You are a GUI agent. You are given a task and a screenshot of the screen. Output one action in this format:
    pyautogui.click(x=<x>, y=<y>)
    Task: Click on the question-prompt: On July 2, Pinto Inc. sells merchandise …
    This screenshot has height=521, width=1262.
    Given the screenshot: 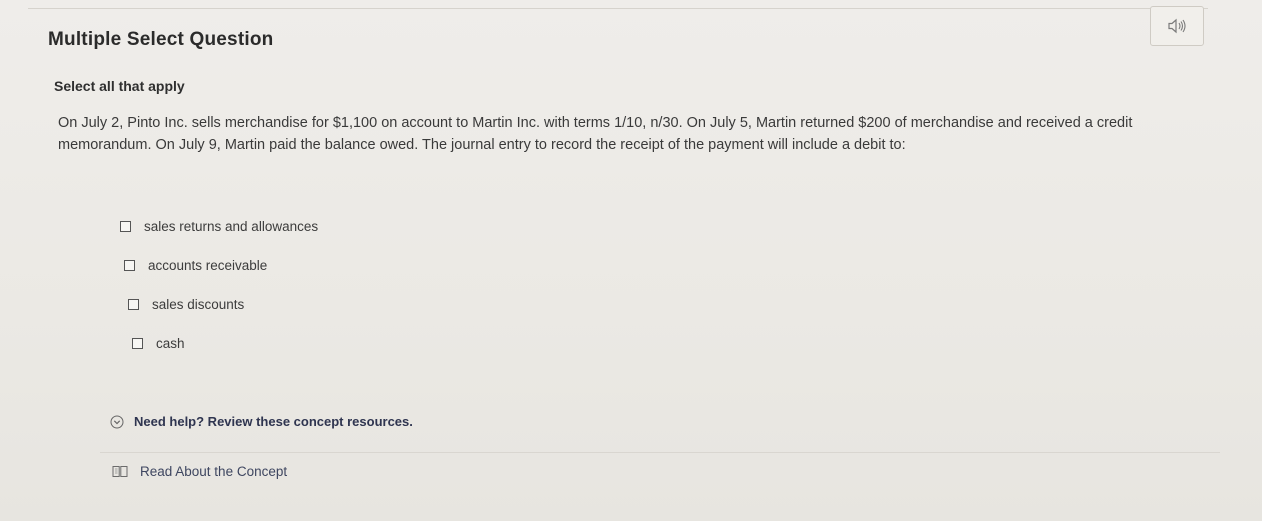 What is the action you would take?
    pyautogui.click(x=595, y=134)
    